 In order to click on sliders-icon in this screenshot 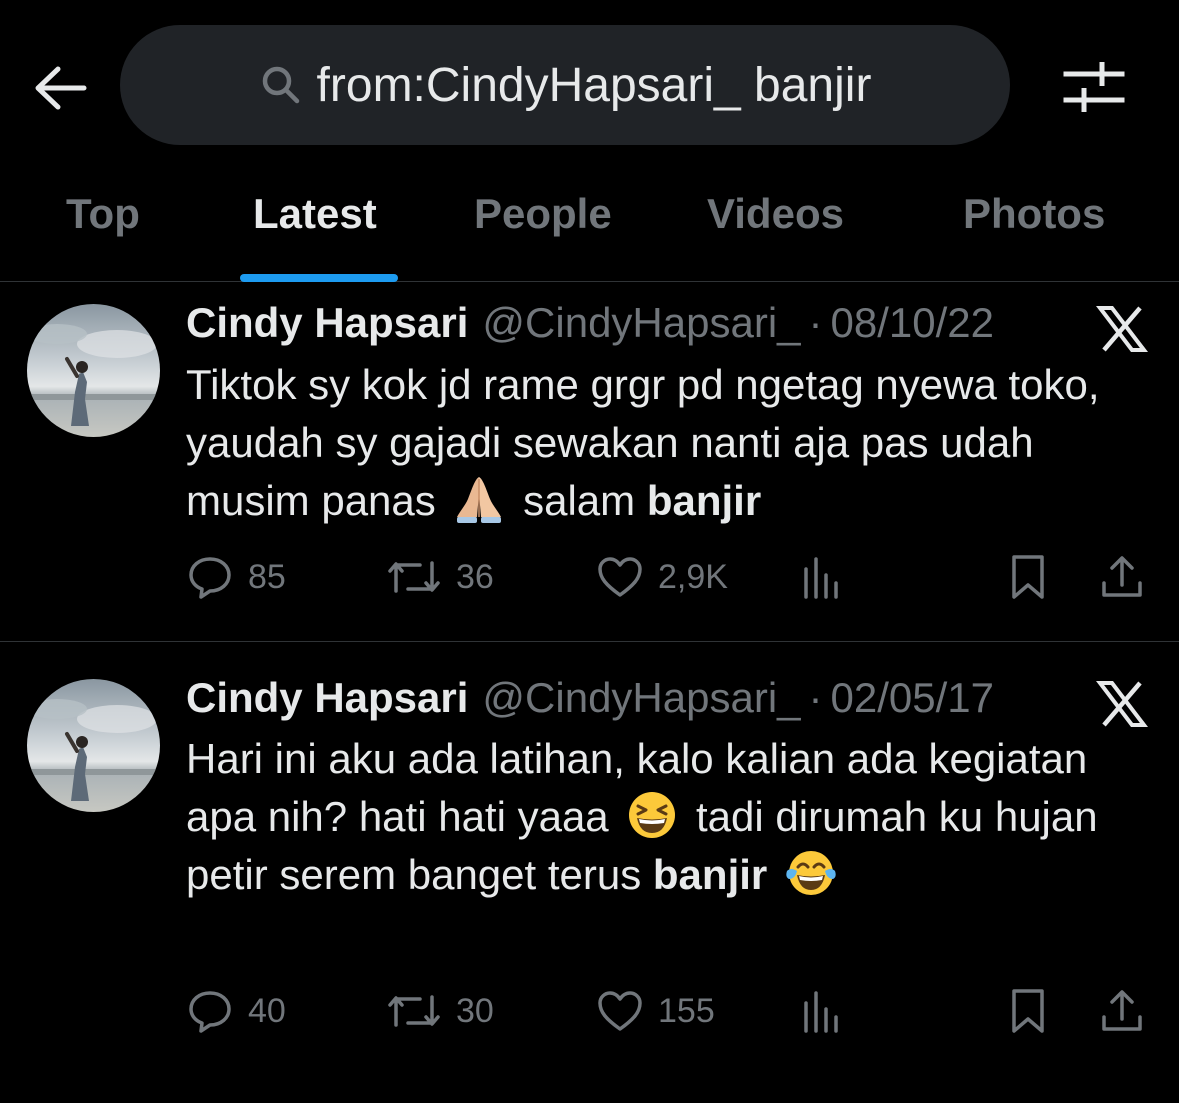, I will do `click(1094, 87)`.